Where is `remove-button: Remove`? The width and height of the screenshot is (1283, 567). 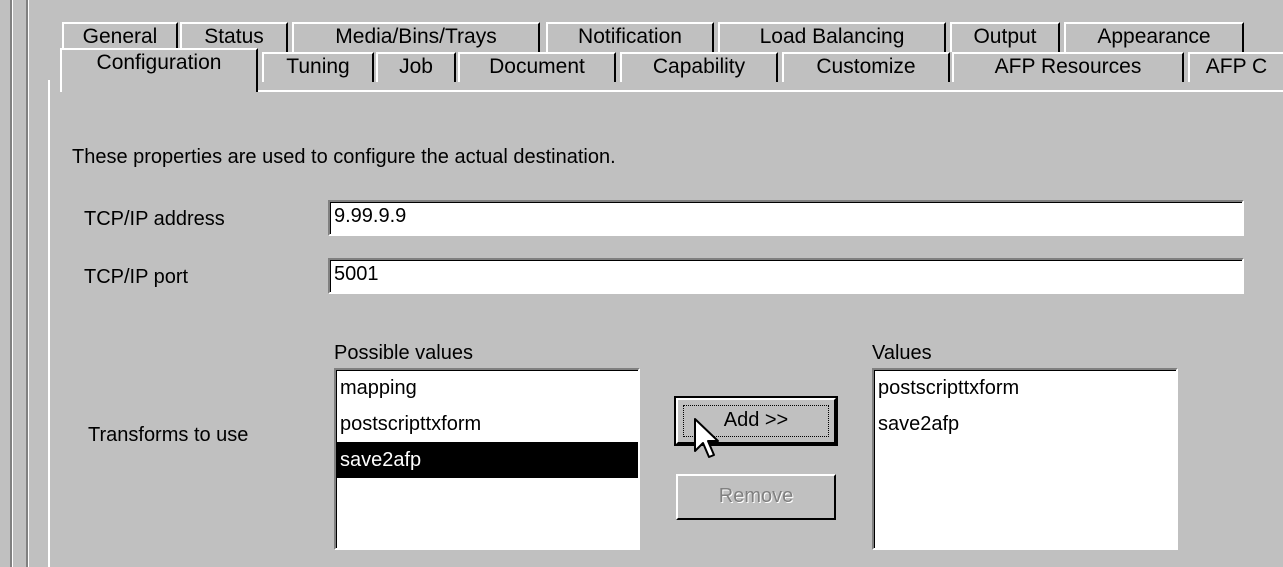 remove-button: Remove is located at coordinates (756, 497).